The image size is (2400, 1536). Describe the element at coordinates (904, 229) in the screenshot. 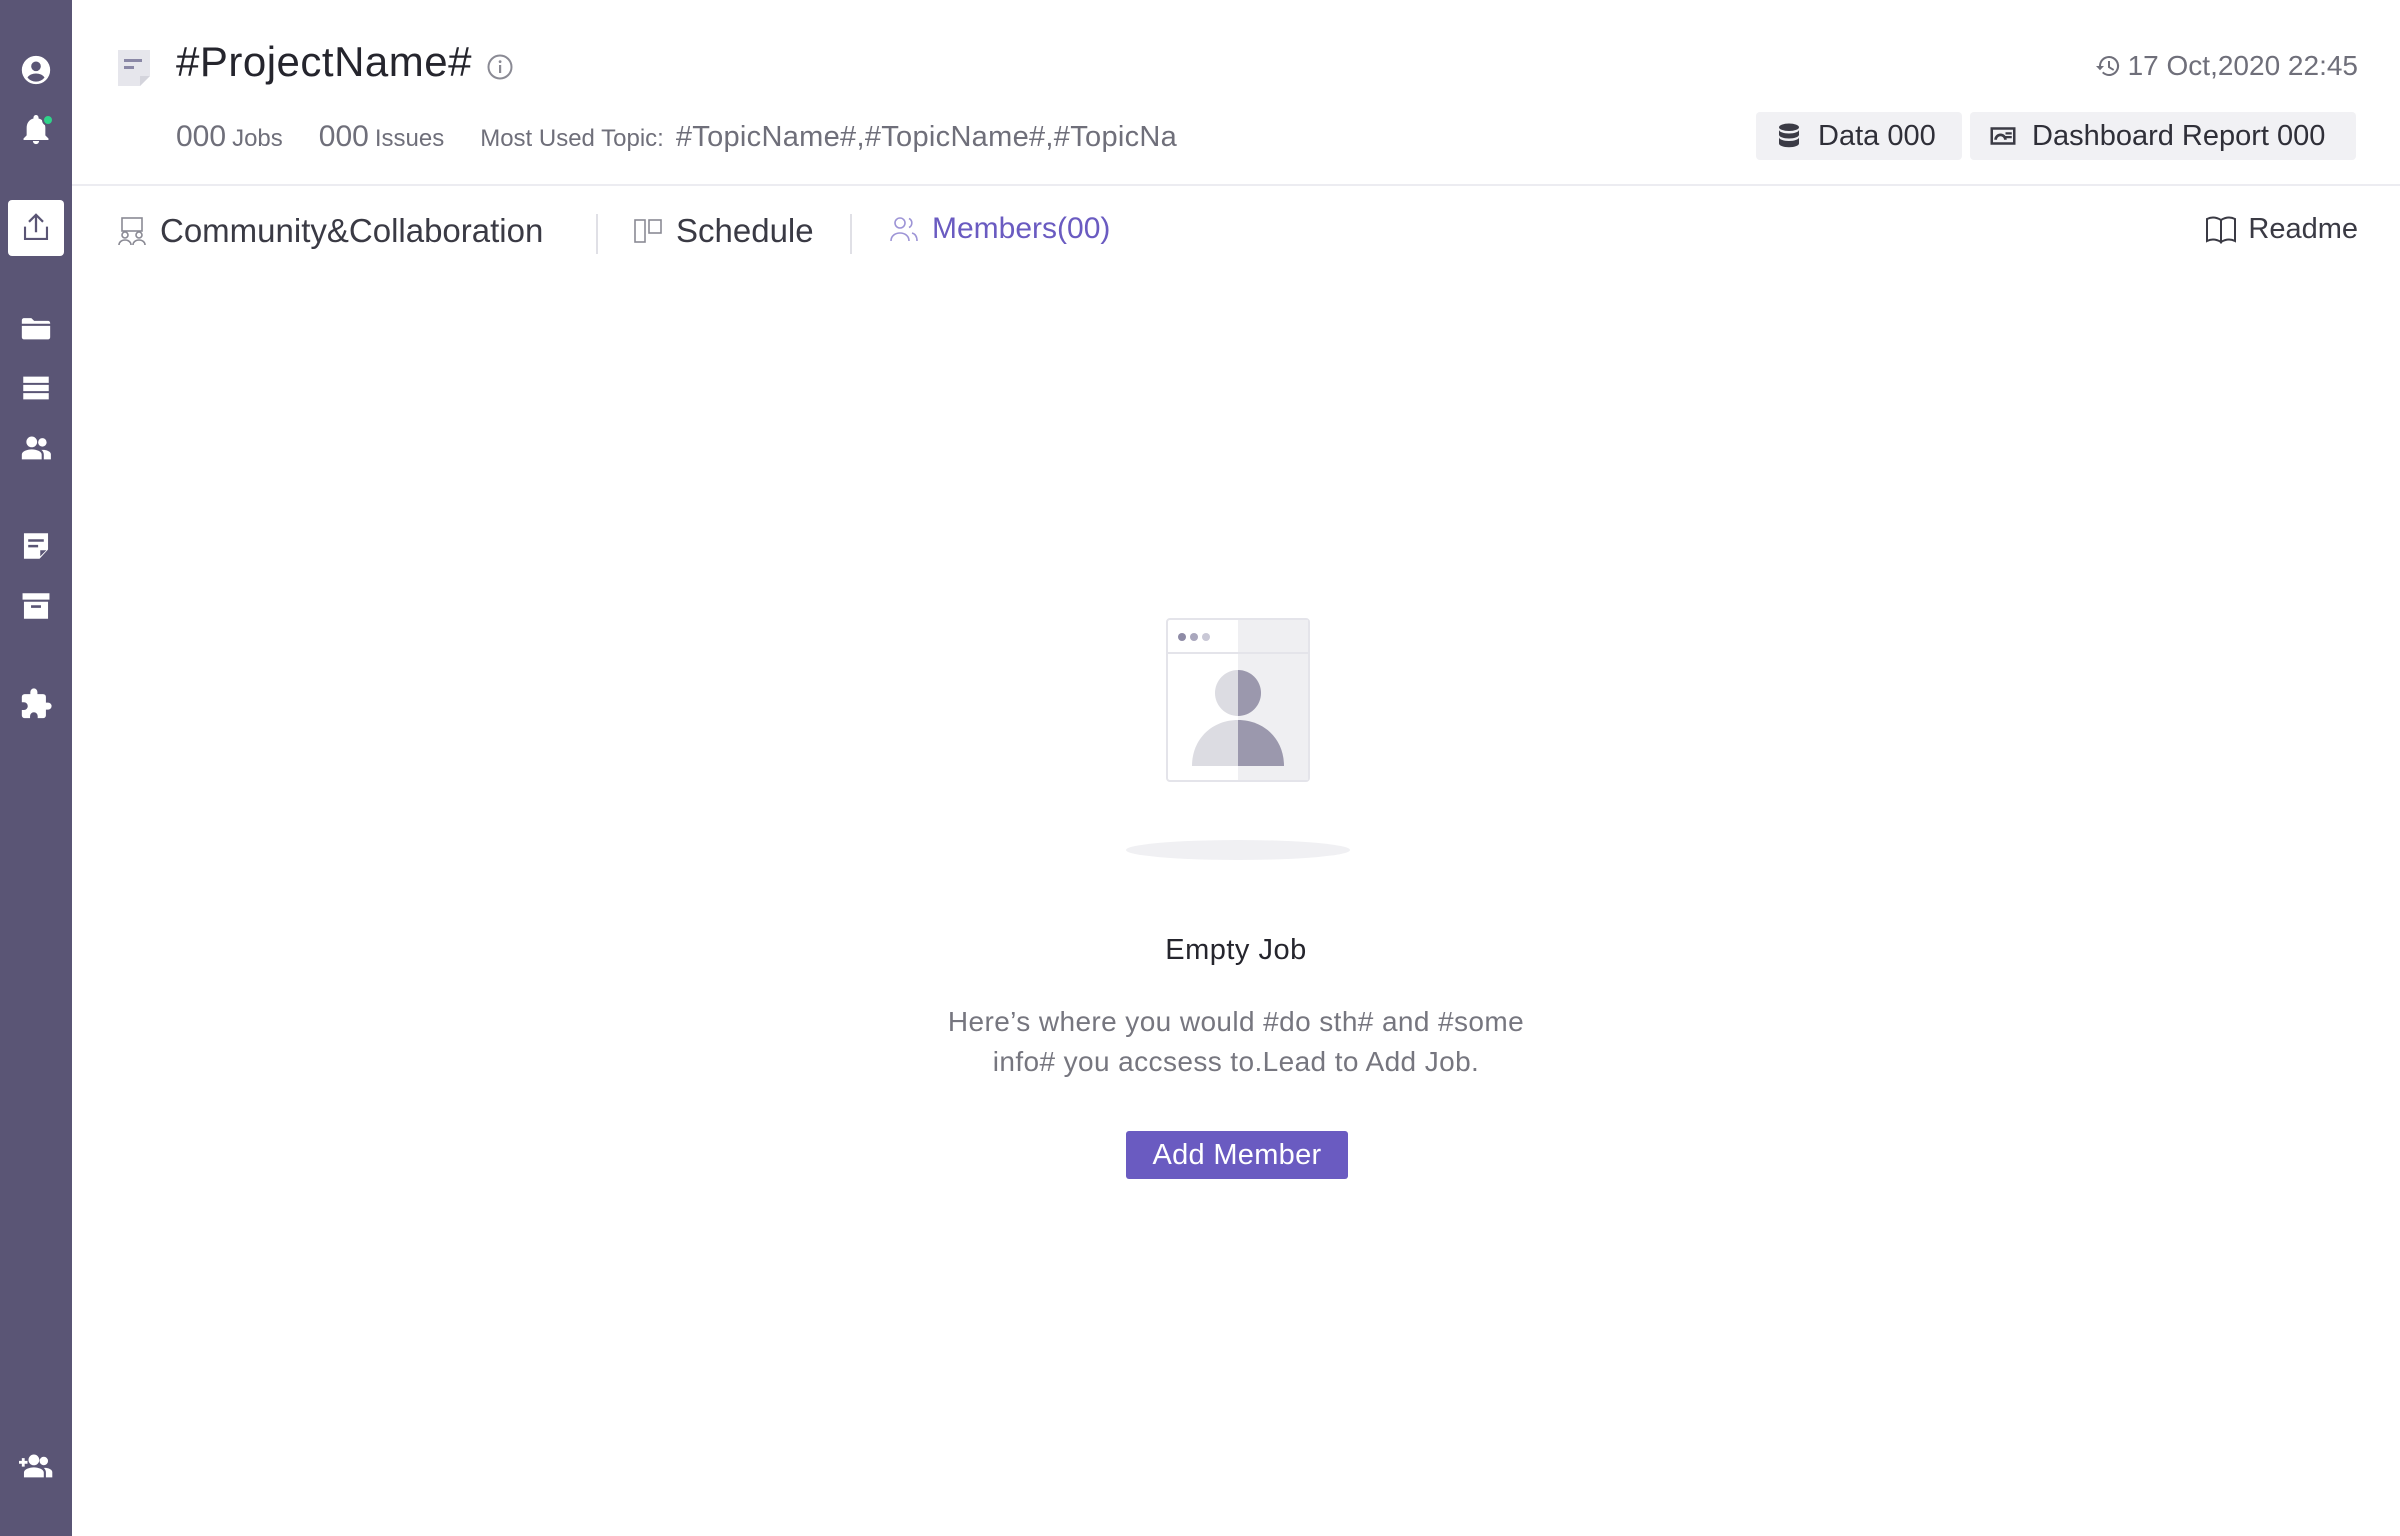

I see `members-icon` at that location.